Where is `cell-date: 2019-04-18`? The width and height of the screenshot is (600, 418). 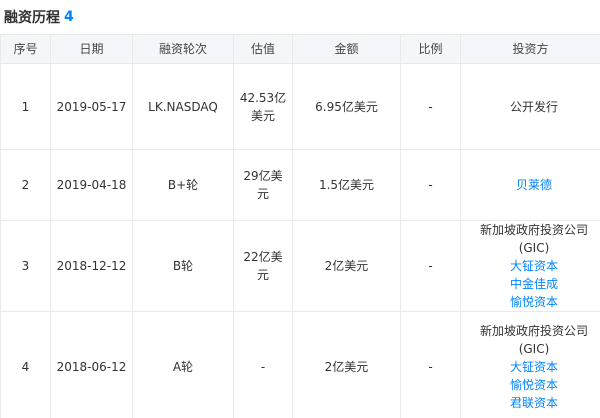
cell-date: 2019-04-18 is located at coordinates (91, 185).